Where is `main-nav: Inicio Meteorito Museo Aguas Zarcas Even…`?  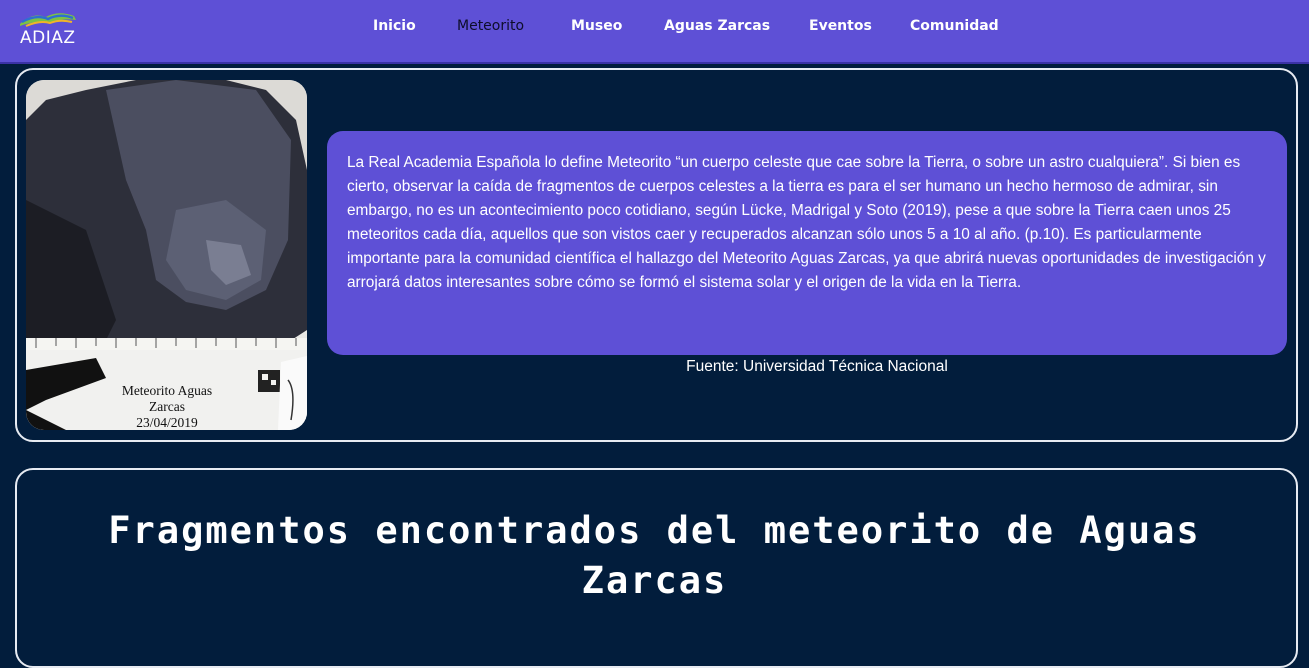 main-nav: Inicio Meteorito Museo Aguas Zarcas Even… is located at coordinates (654, 30).